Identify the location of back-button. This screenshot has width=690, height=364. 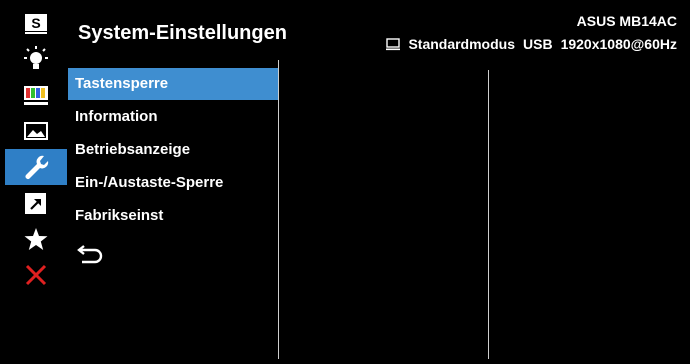
(96, 256).